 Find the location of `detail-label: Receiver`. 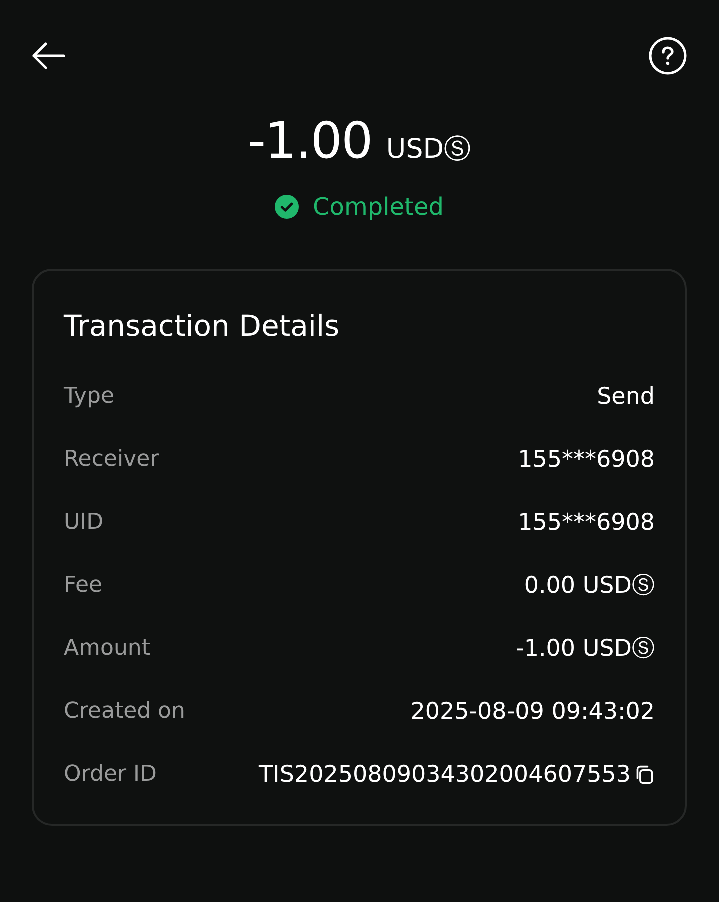

detail-label: Receiver is located at coordinates (112, 459).